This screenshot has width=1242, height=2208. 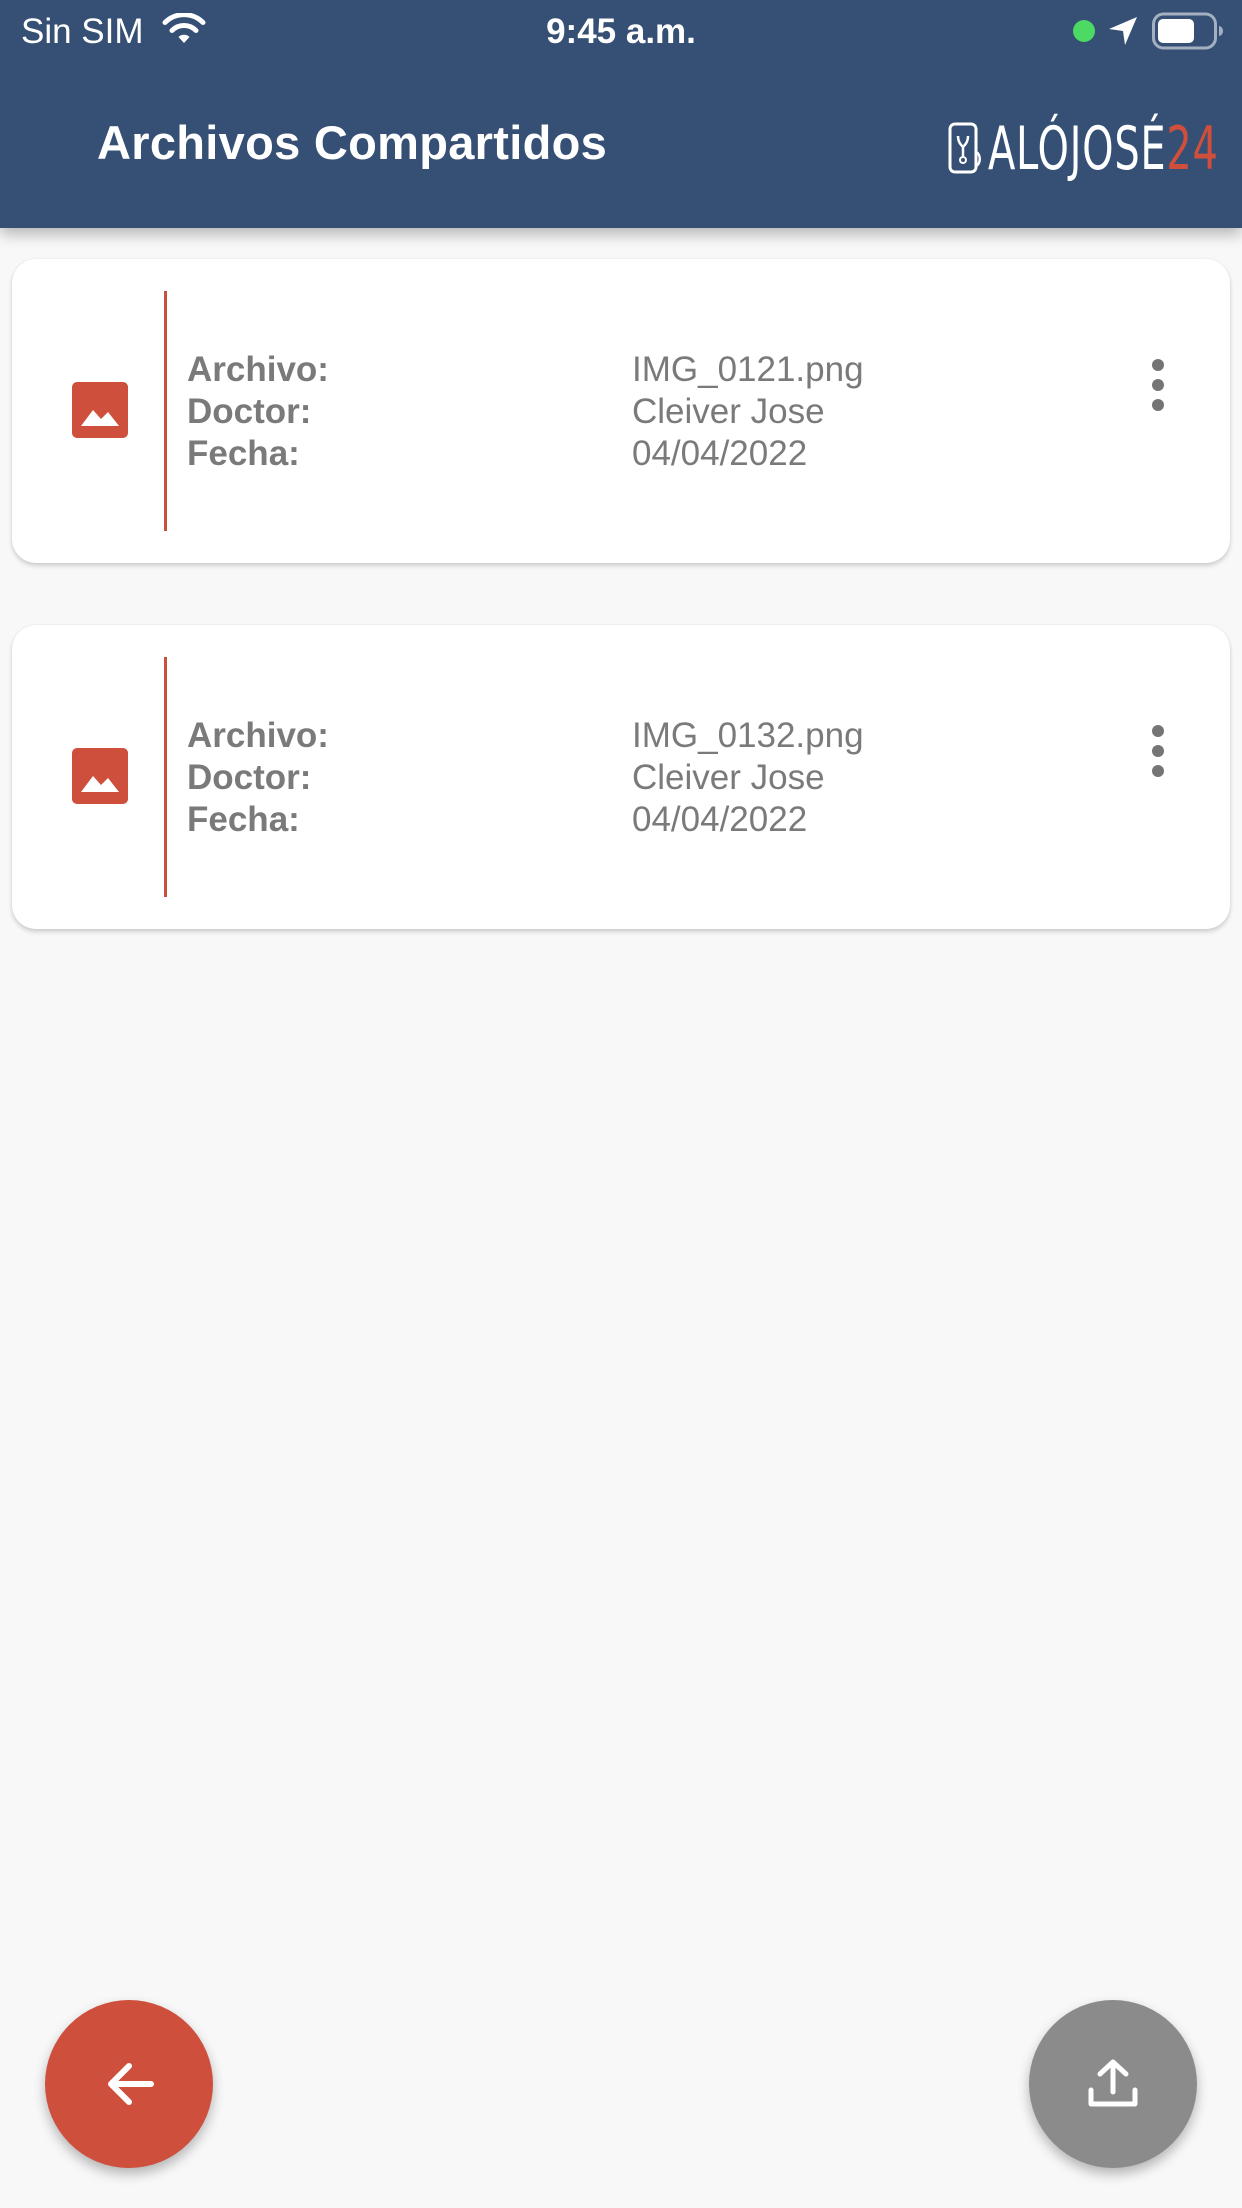 What do you see at coordinates (748, 369) in the screenshot?
I see `file-name: IMG_0121.png` at bounding box center [748, 369].